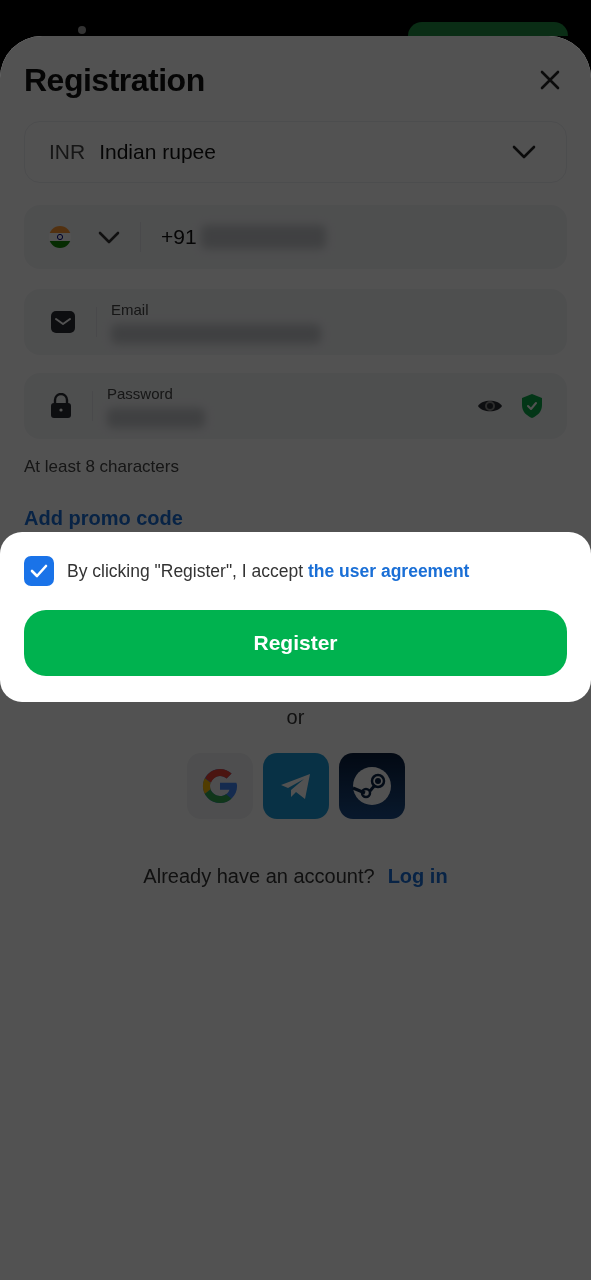 This screenshot has height=1280, width=591. I want to click on telegram-login-button, so click(295, 786).